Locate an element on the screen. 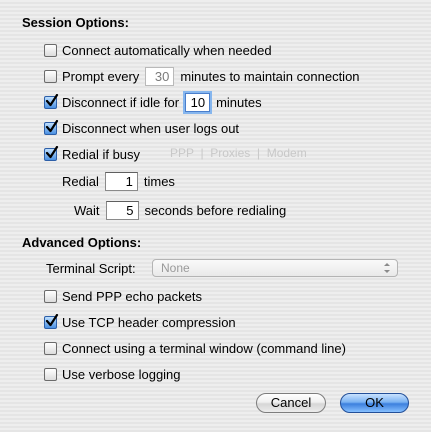 Image resolution: width=431 pixels, height=432 pixels. prompt-every-label: Prompt every is located at coordinates (101, 76).